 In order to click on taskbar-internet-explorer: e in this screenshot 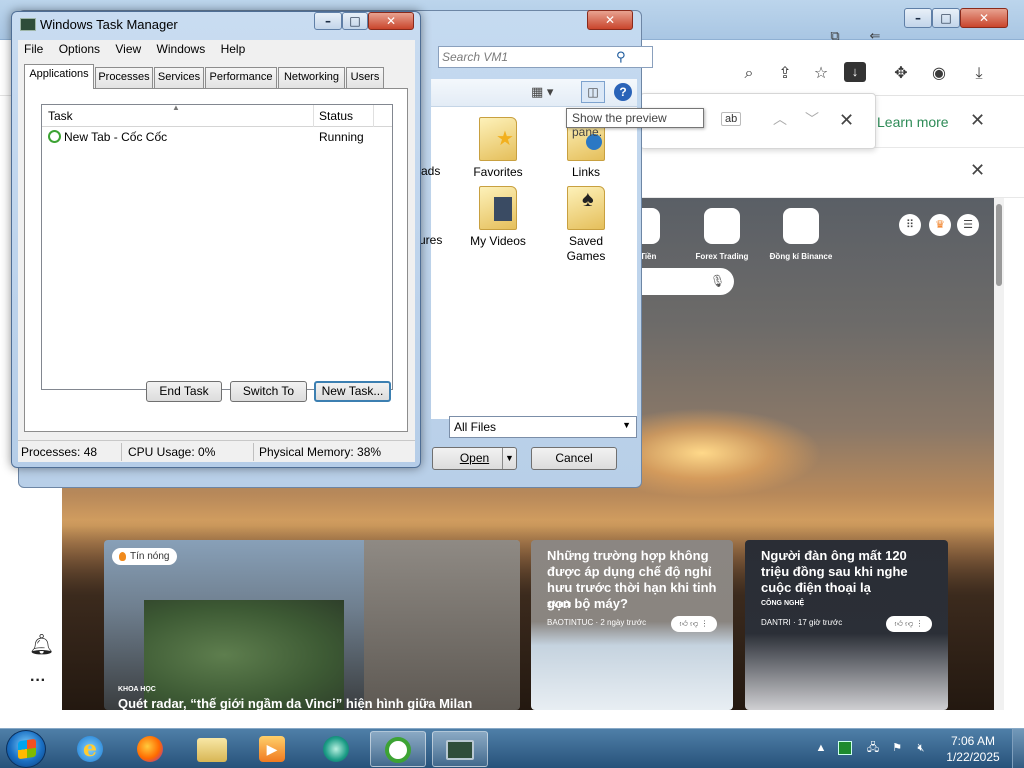, I will do `click(90, 749)`.